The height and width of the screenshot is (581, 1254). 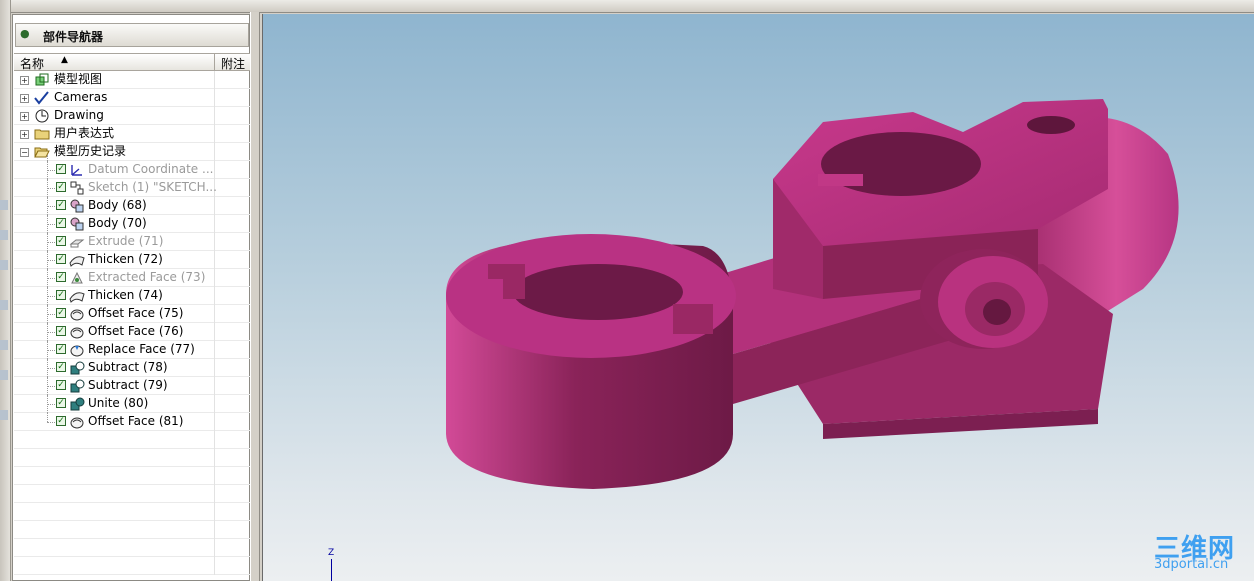 I want to click on tree-row: + 用户表达式, so click(x=132, y=134).